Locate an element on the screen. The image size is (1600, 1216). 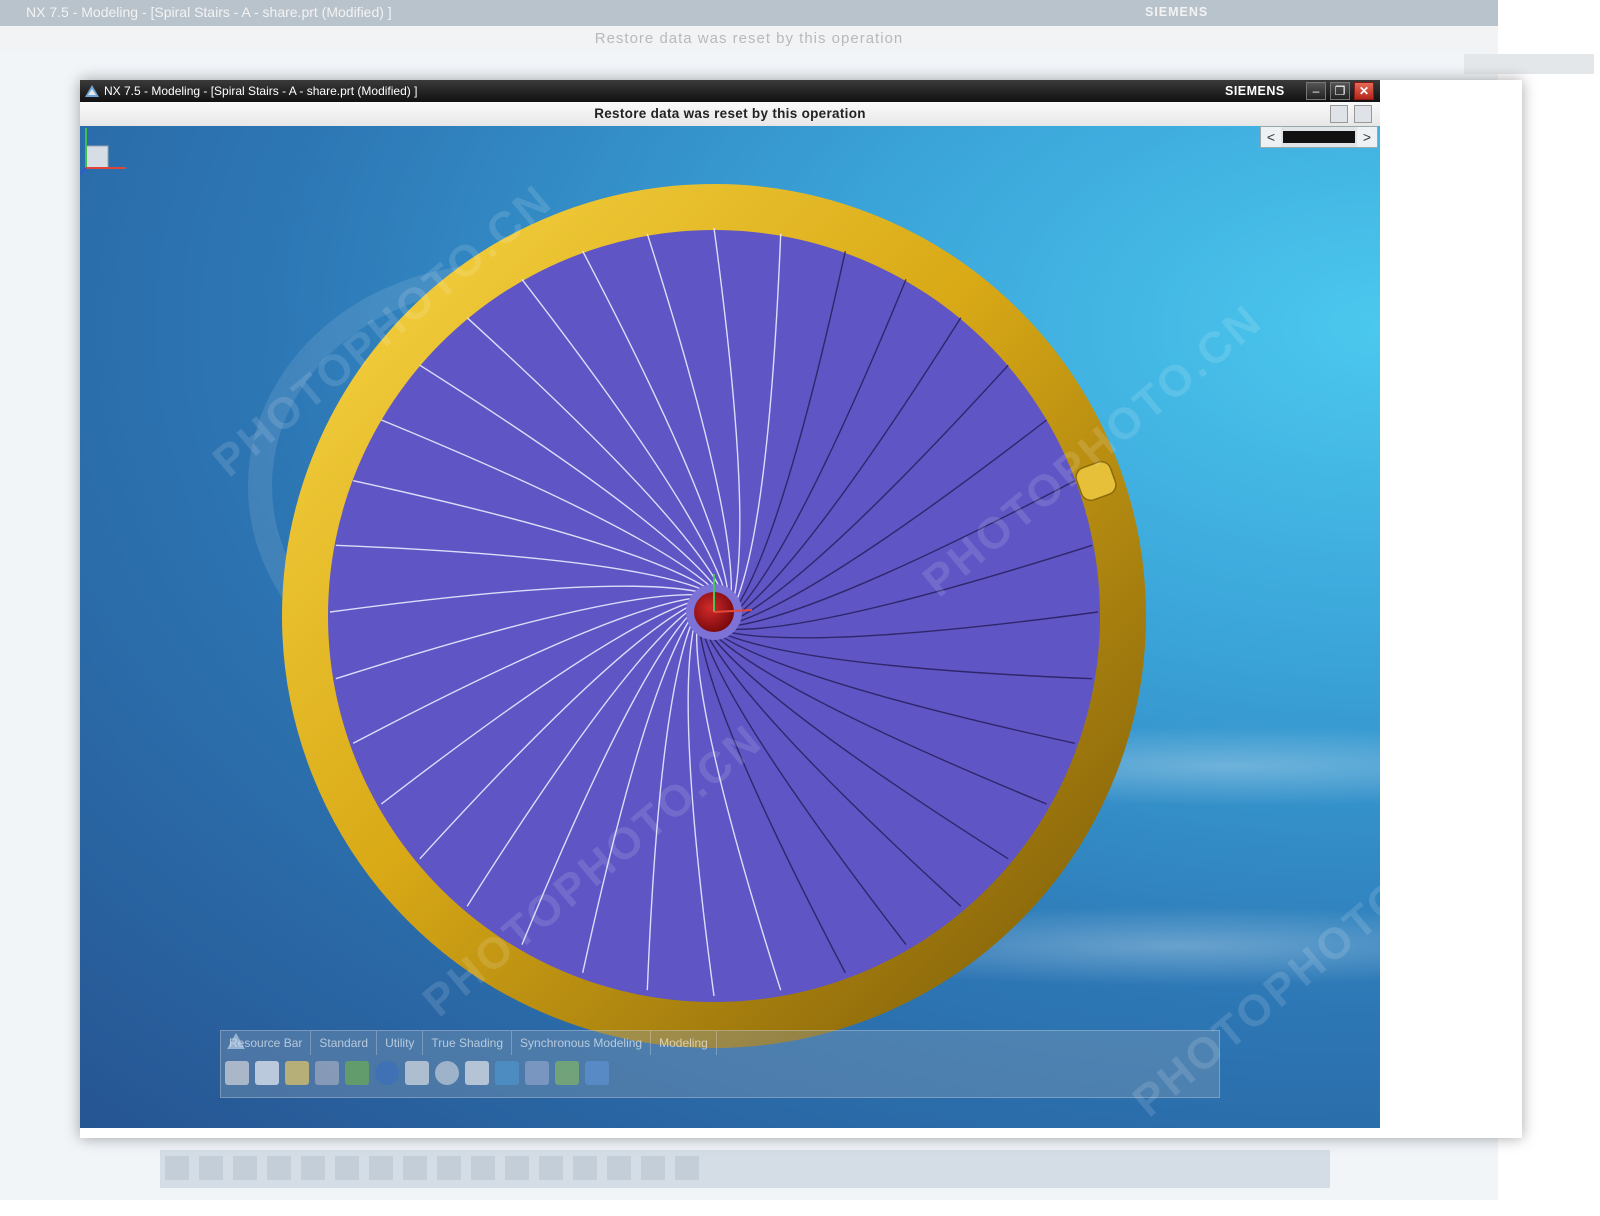
part-navigator-icon is located at coordinates (357, 1073).